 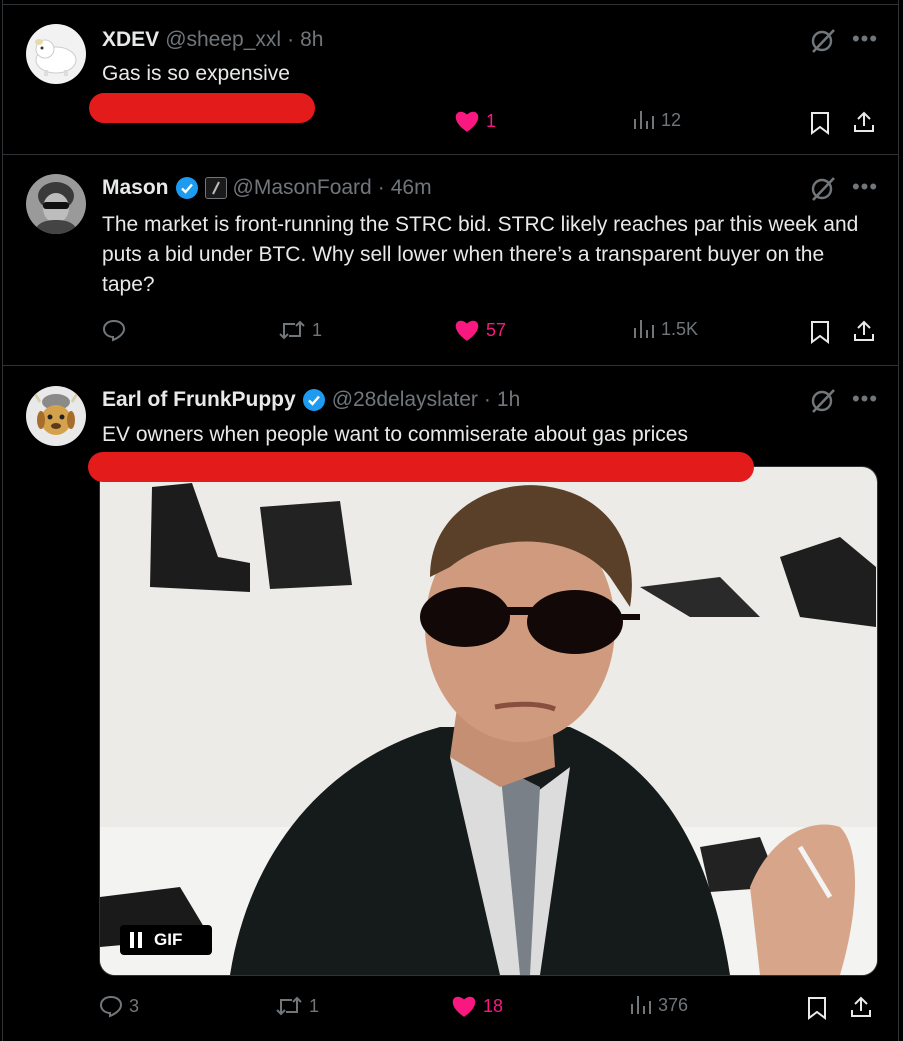 I want to click on author-name: Earl of FrunkPuppy, so click(x=199, y=400).